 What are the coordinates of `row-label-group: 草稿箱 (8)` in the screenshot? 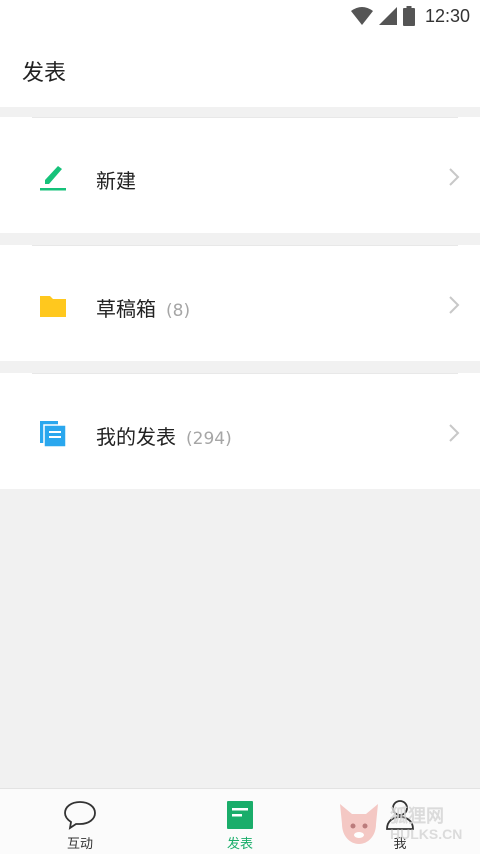 It's located at (143, 307).